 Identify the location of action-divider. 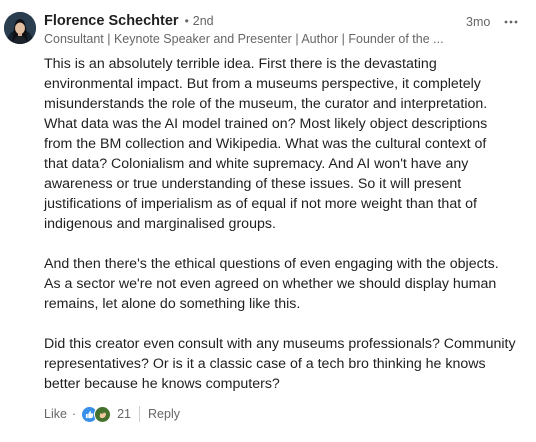
(140, 414).